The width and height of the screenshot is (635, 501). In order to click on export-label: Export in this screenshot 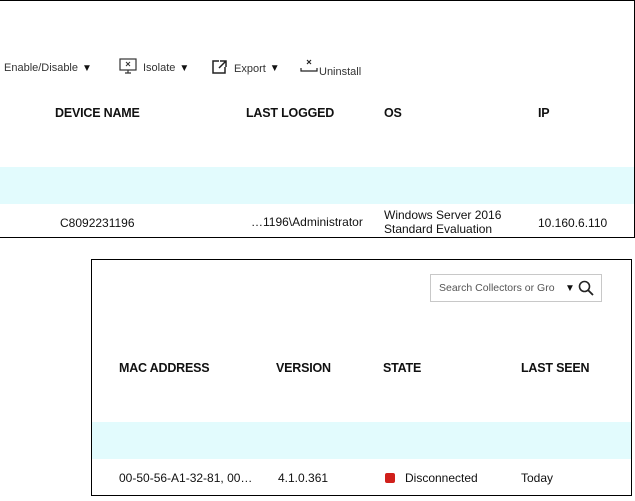, I will do `click(250, 68)`.